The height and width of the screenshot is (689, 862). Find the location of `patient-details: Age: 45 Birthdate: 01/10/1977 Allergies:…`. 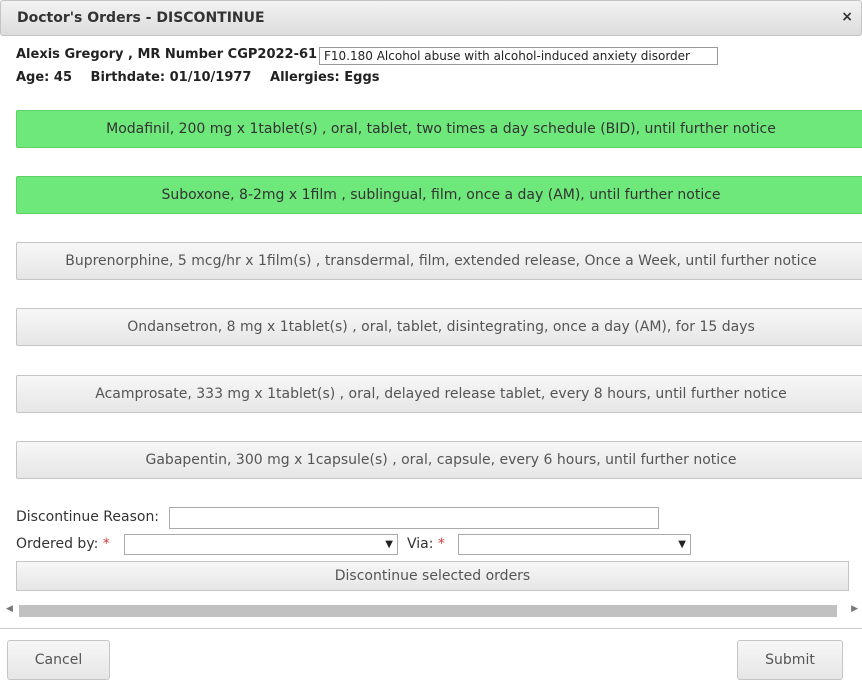

patient-details: Age: 45 Birthdate: 01/10/1977 Allergies:… is located at coordinates (205, 77).